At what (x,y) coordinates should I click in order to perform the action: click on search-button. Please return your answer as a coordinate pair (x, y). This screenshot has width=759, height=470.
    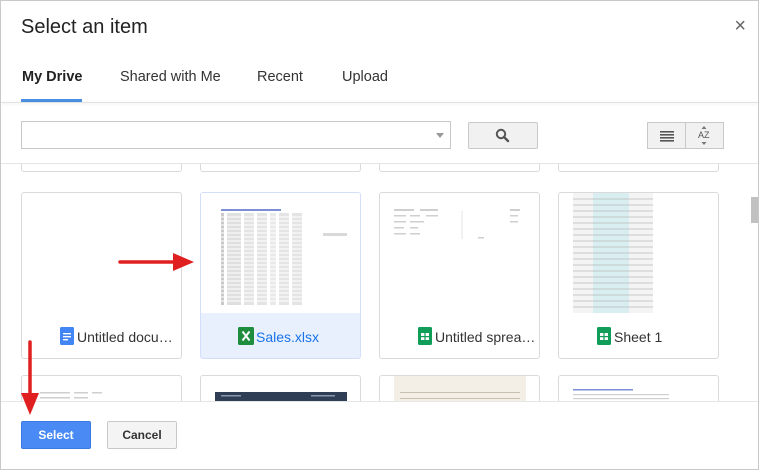
    Looking at the image, I should click on (503, 135).